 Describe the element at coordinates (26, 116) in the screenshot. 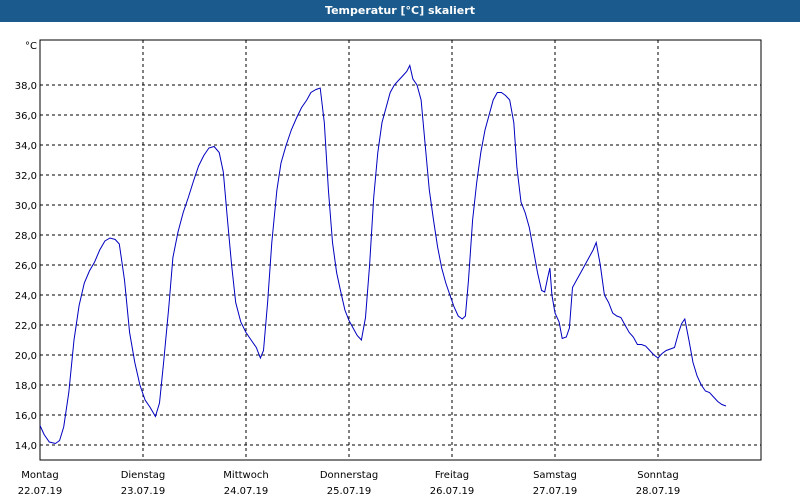

I see `y-tick-label: 36,0` at that location.